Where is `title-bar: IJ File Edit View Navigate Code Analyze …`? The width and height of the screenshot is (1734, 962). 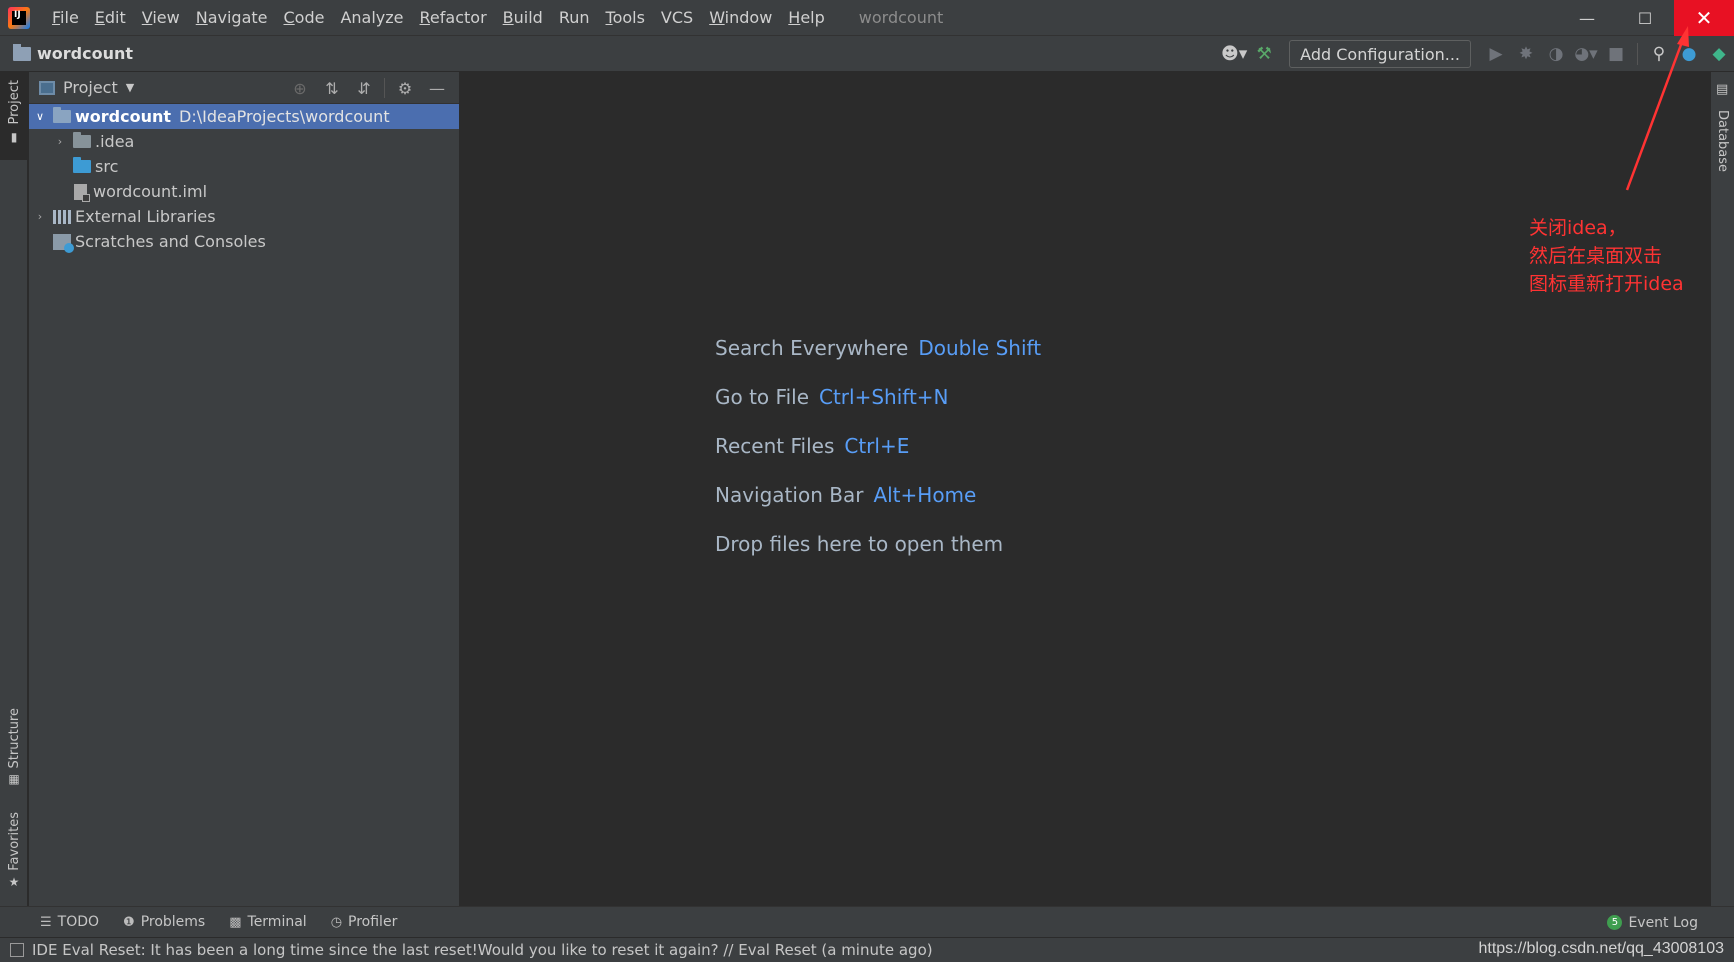 title-bar: IJ File Edit View Navigate Code Analyze … is located at coordinates (867, 18).